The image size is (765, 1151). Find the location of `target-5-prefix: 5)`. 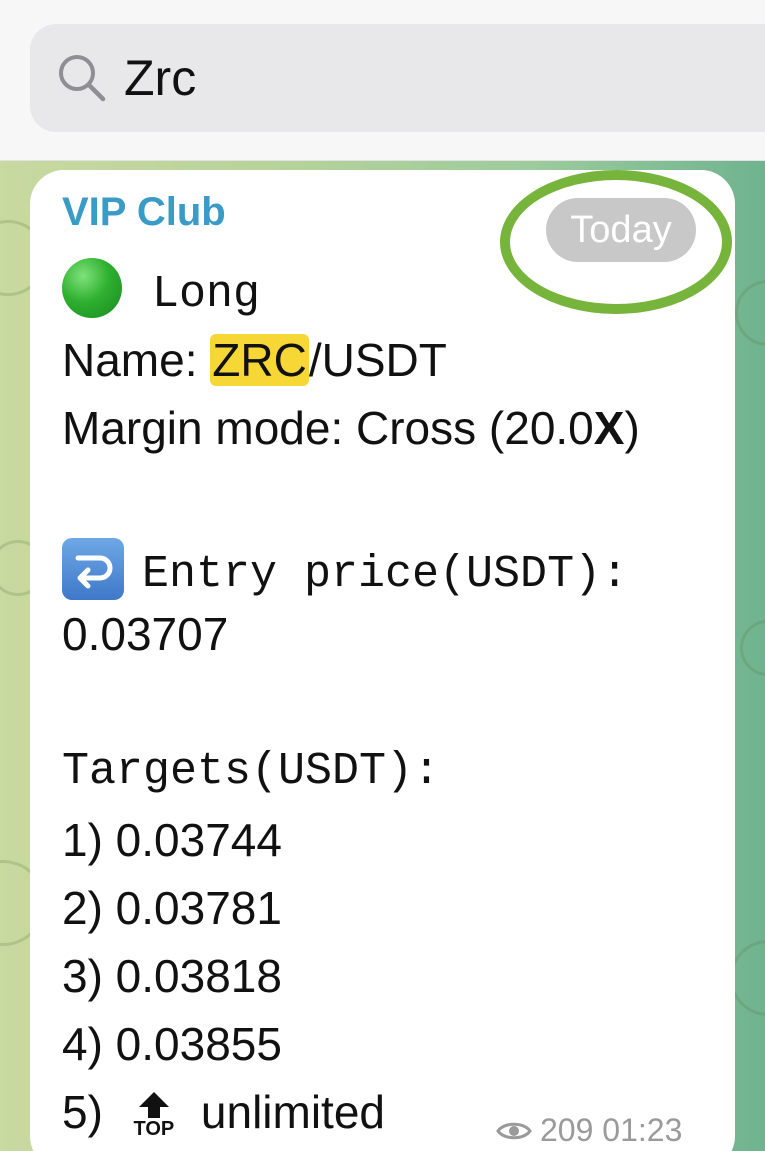

target-5-prefix: 5) is located at coordinates (82, 1112).